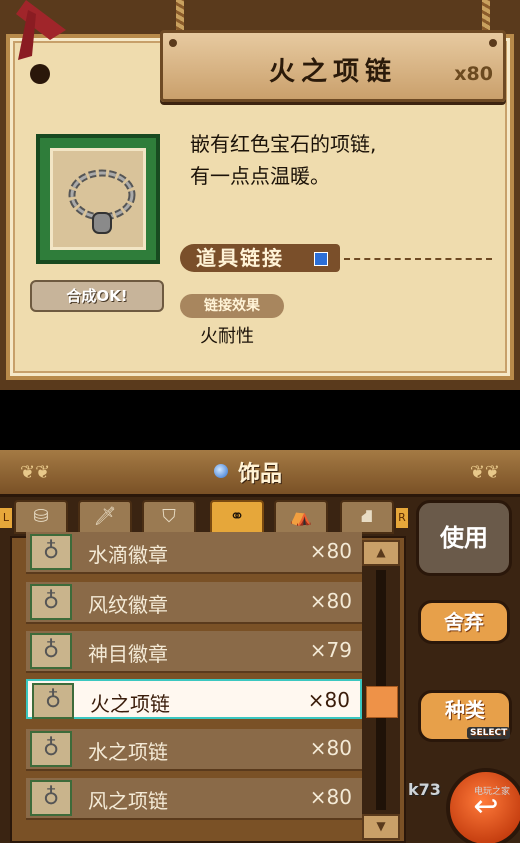 The height and width of the screenshot is (843, 520). What do you see at coordinates (418, 259) in the screenshot?
I see `link-dashed-line` at bounding box center [418, 259].